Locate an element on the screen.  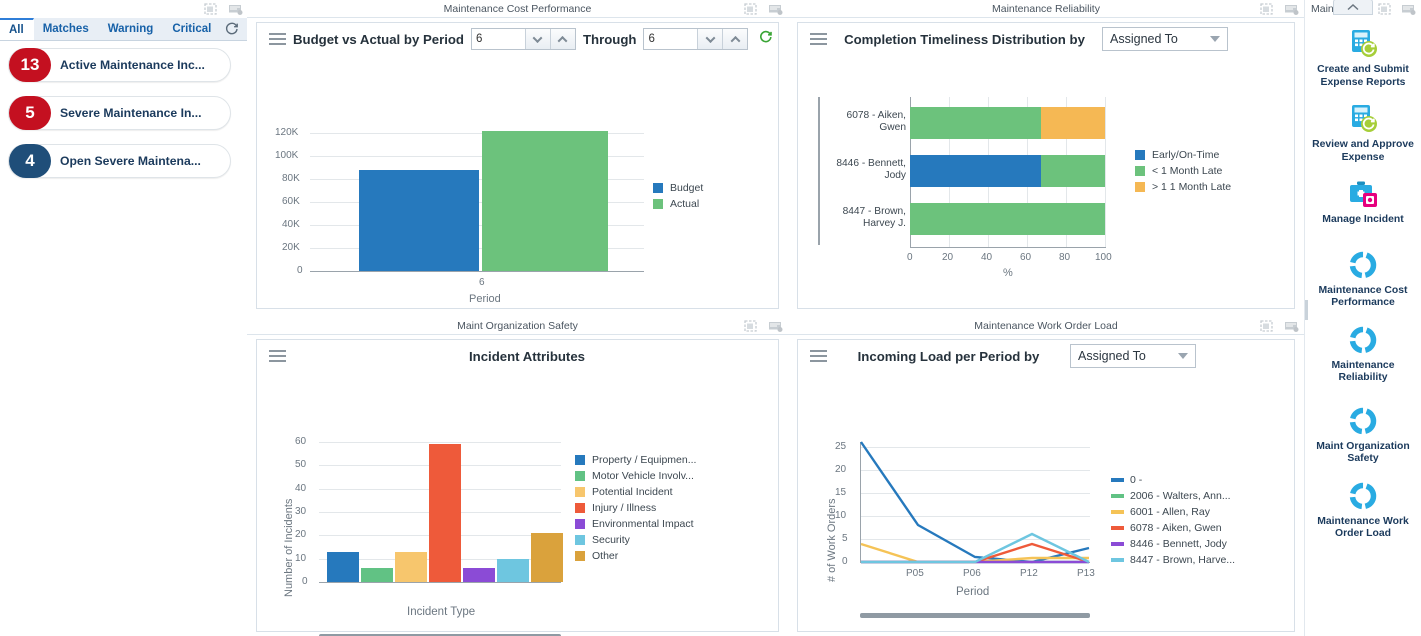
legend-item: < 1 Month Late is located at coordinates (1183, 171).